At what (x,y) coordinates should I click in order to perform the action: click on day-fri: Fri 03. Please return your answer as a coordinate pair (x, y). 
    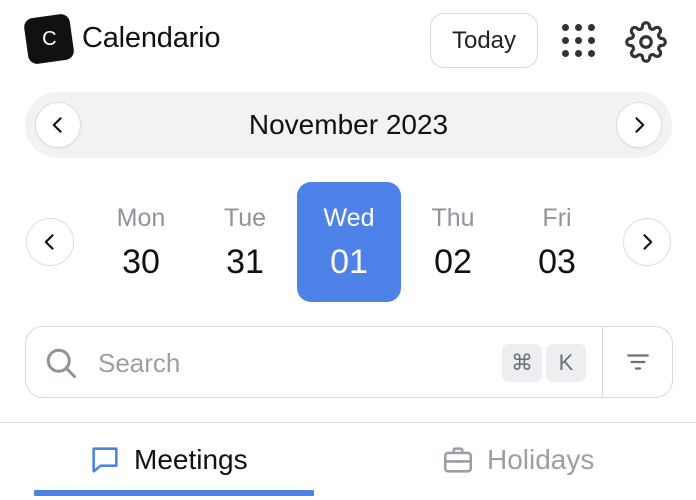
    Looking at the image, I should click on (557, 242).